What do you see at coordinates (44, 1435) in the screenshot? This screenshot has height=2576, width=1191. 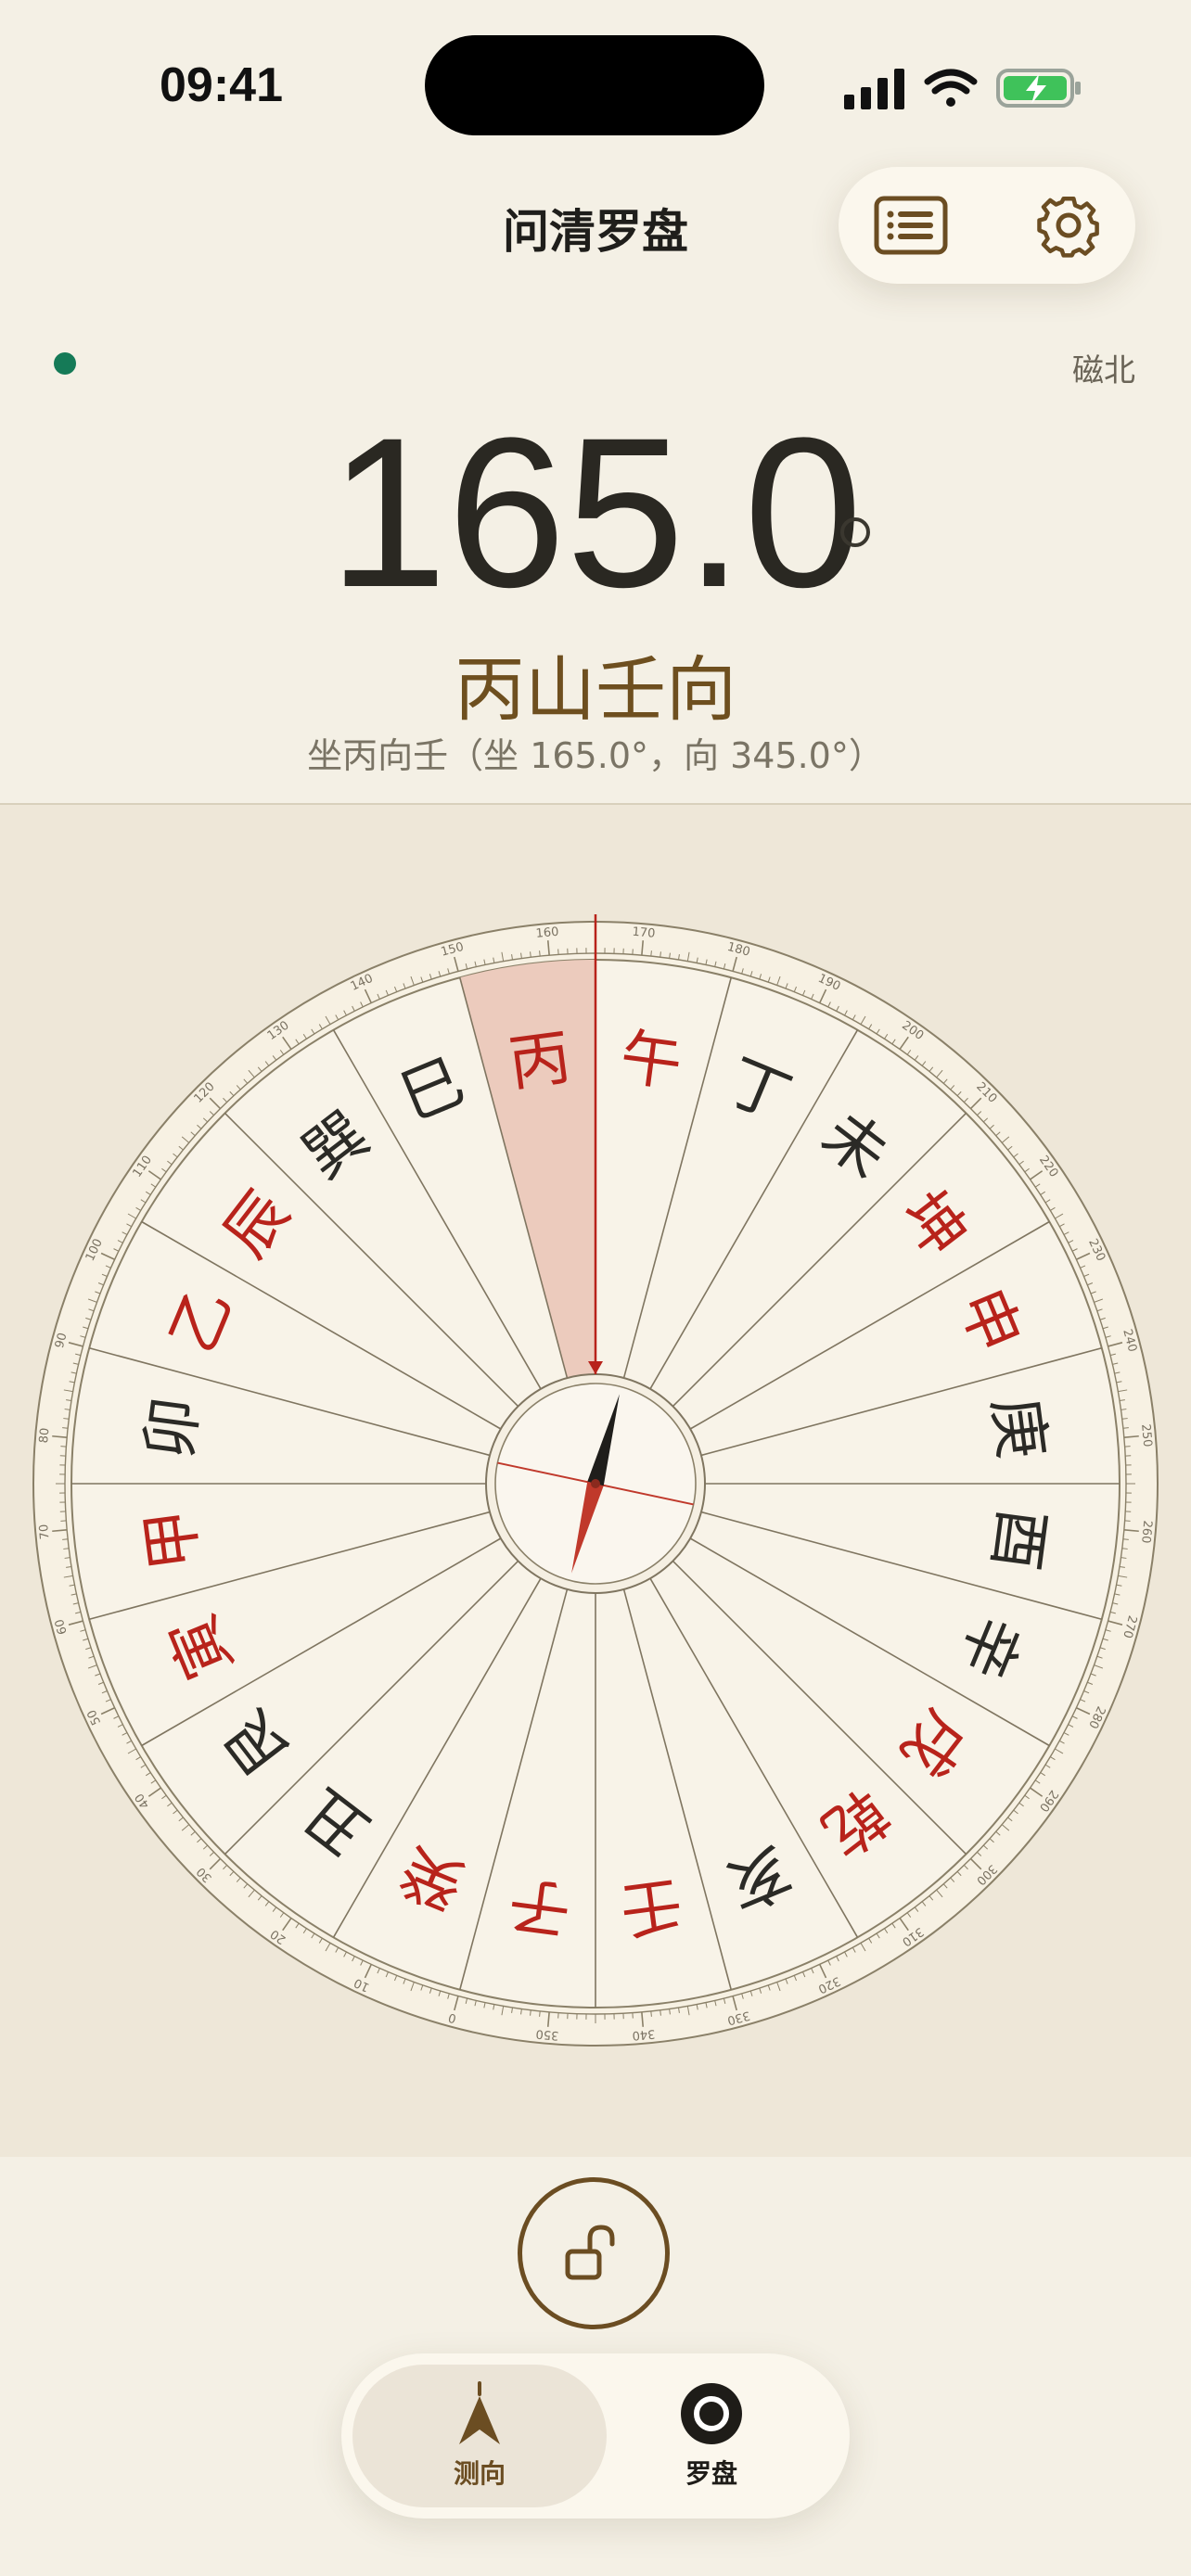 I see `degree-label: 80` at bounding box center [44, 1435].